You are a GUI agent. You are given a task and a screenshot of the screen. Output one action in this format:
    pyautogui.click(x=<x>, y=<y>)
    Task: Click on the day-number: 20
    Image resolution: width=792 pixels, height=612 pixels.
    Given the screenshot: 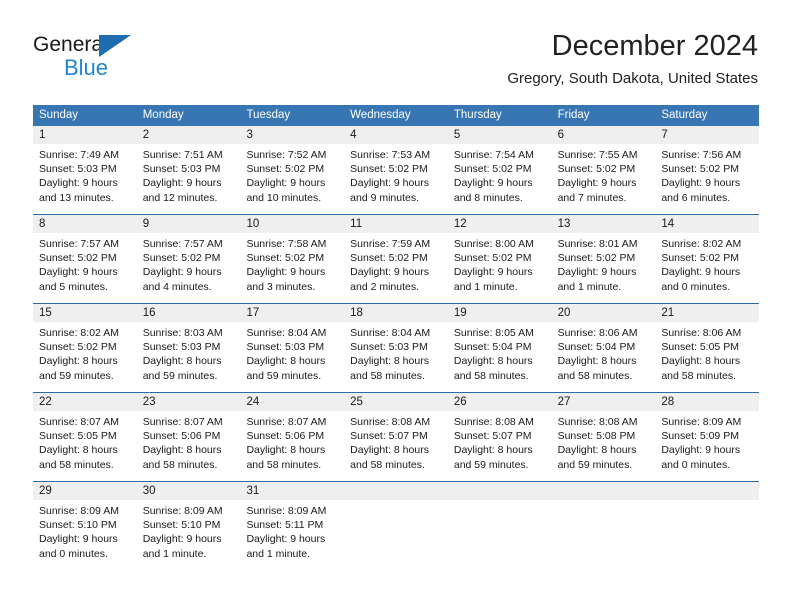 What is the action you would take?
    pyautogui.click(x=604, y=313)
    